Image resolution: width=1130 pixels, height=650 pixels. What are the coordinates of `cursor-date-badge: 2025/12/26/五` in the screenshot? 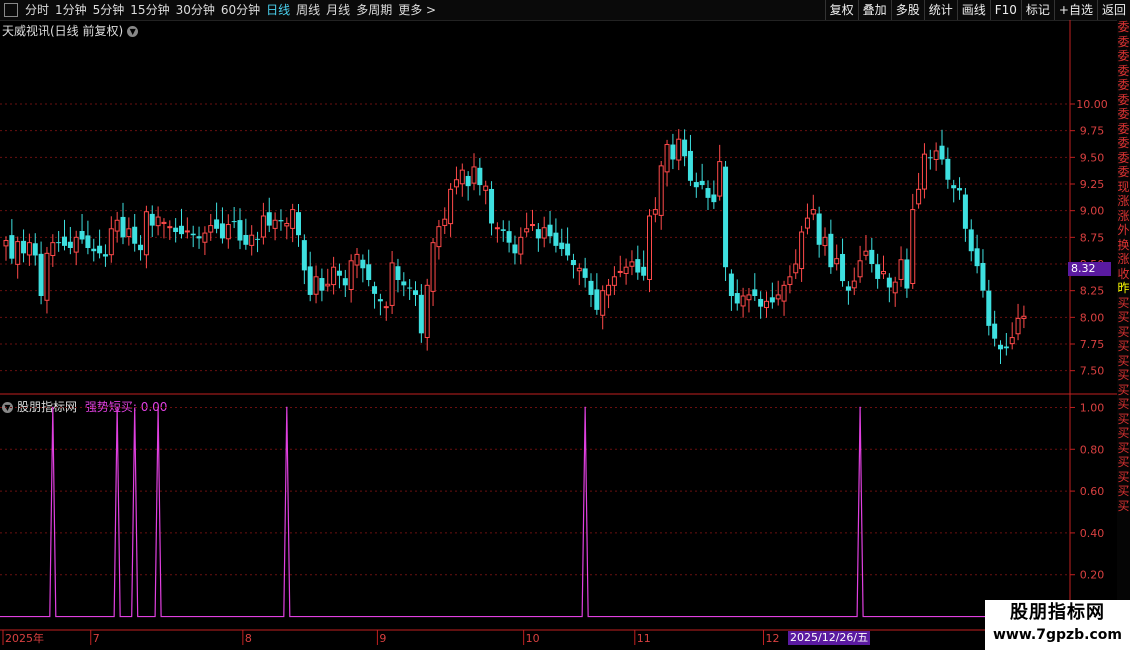 It's located at (829, 638).